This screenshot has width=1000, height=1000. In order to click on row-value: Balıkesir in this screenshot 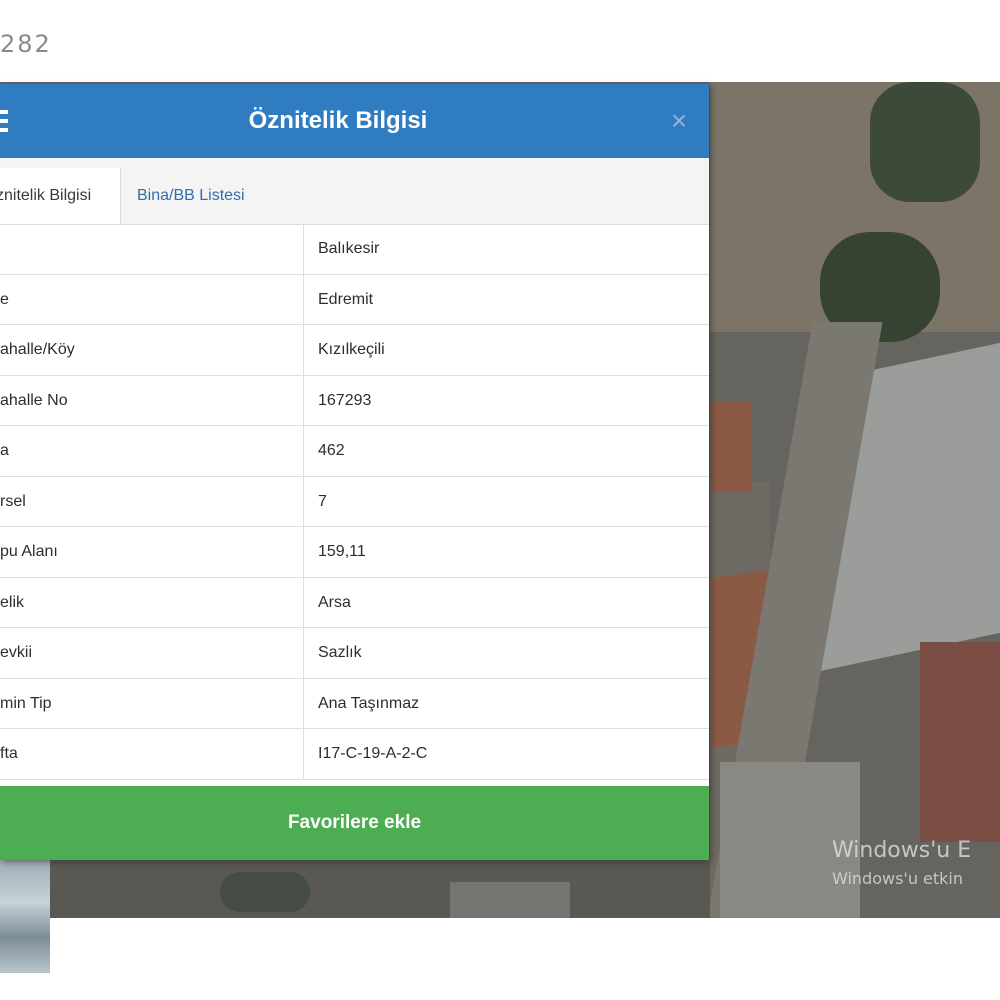, I will do `click(349, 248)`.